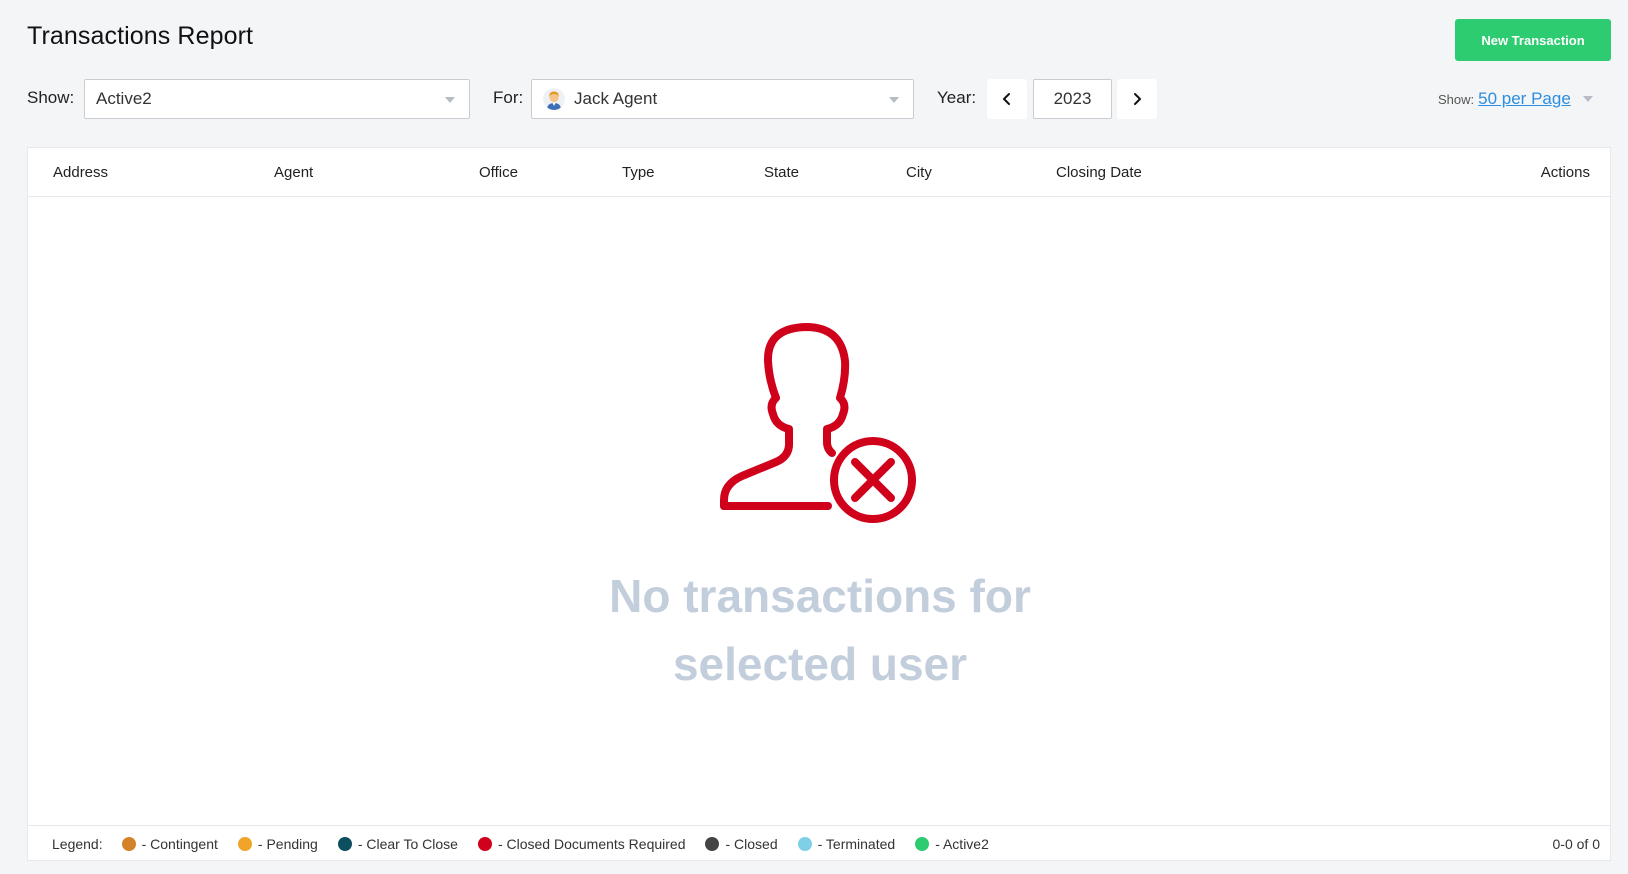 The height and width of the screenshot is (874, 1628). I want to click on empty-state-message: No transactions for selected user, so click(820, 630).